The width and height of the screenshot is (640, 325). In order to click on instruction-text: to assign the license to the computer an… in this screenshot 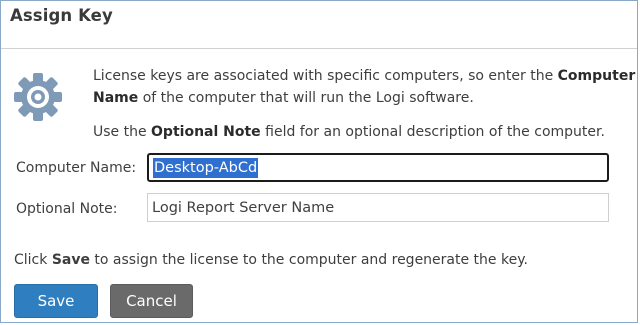, I will do `click(308, 260)`.